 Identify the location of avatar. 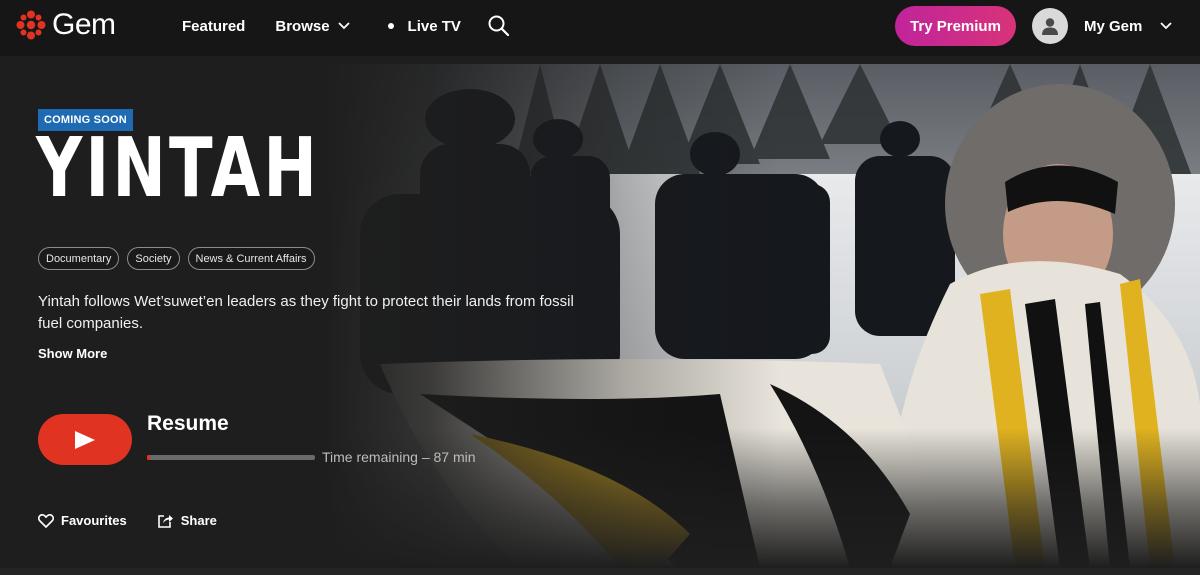
(1050, 26).